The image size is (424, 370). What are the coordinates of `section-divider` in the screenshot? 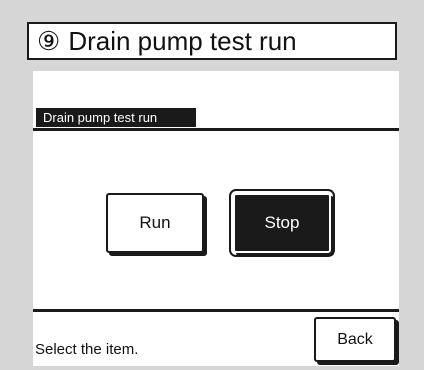 It's located at (216, 129).